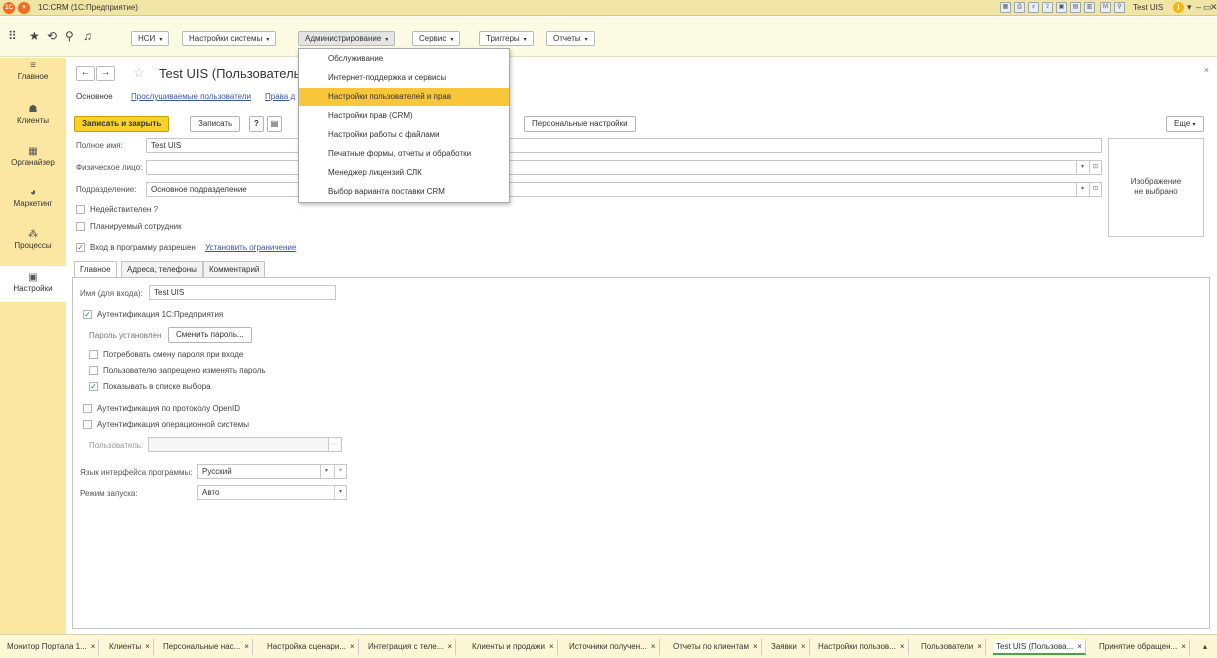 This screenshot has width=1217, height=658. Describe the element at coordinates (404, 192) in the screenshot. I see `menu-item-crm-edition: Выбор варианта поставки CRM` at that location.